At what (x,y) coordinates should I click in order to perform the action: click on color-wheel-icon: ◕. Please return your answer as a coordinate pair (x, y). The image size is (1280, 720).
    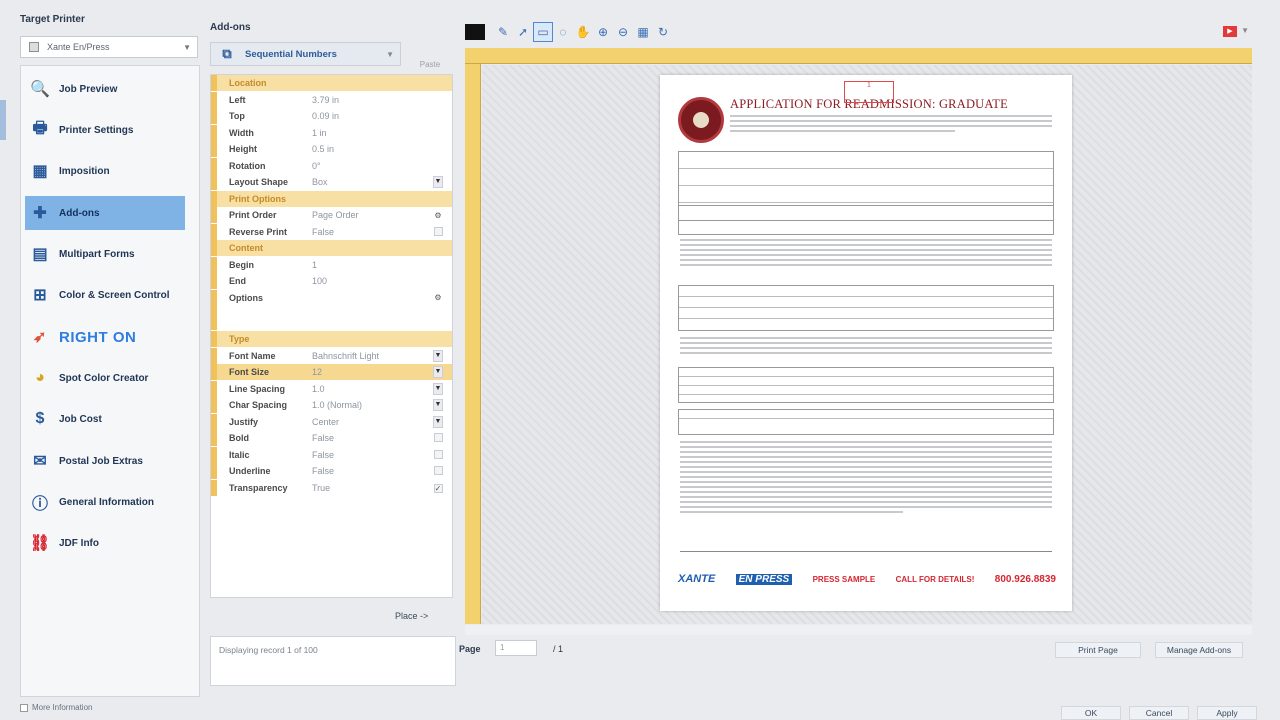
    Looking at the image, I should click on (40, 377).